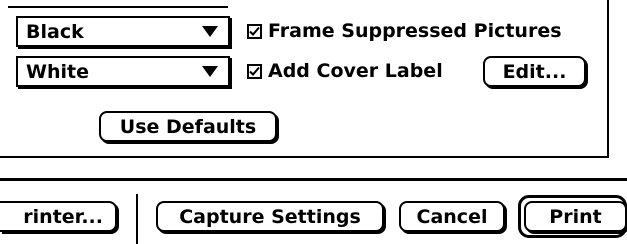 The height and width of the screenshot is (244, 627). I want to click on add-cover-label-label: Add Cover Label, so click(355, 71).